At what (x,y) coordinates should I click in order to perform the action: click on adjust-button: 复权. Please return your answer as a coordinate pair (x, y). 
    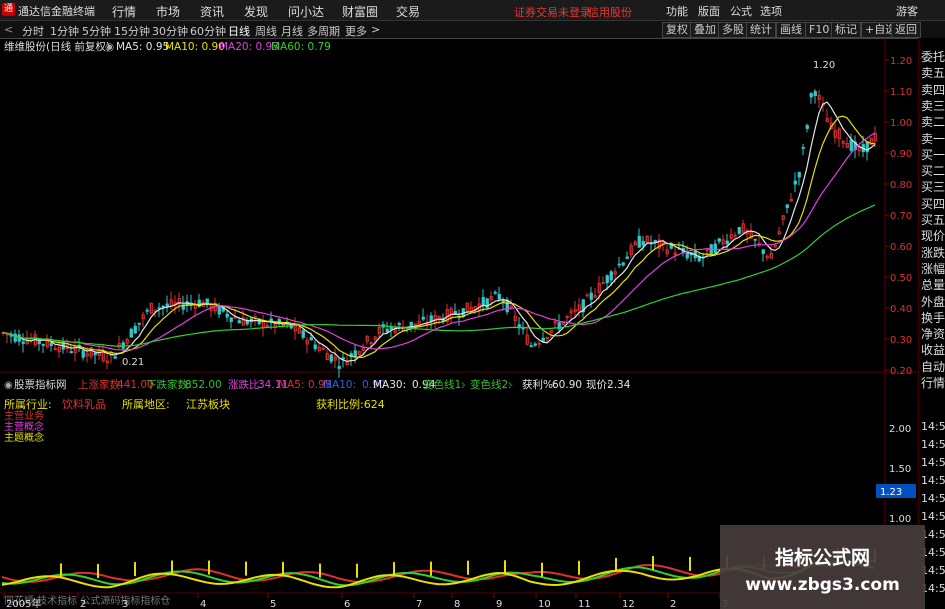
    Looking at the image, I should click on (677, 30).